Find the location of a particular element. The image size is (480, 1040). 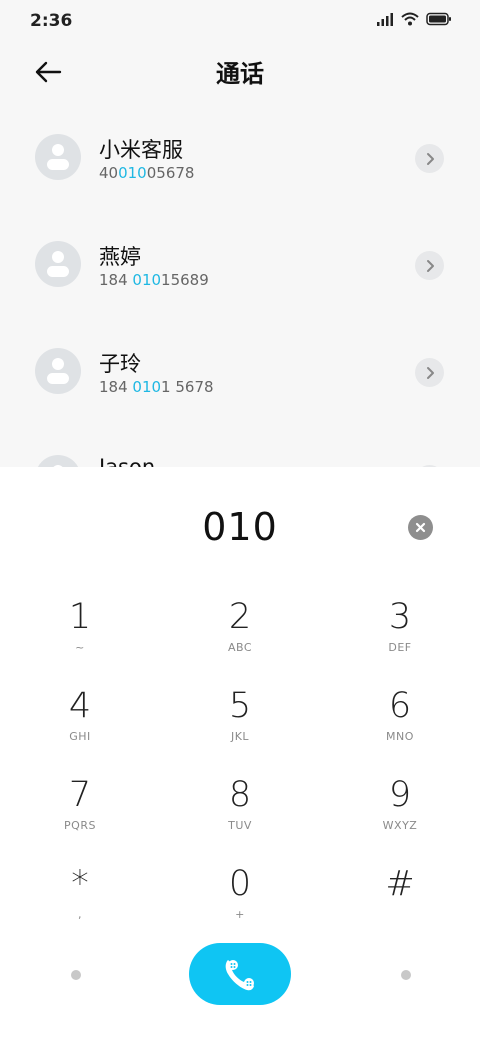

key-digit: 4 is located at coordinates (80, 706).